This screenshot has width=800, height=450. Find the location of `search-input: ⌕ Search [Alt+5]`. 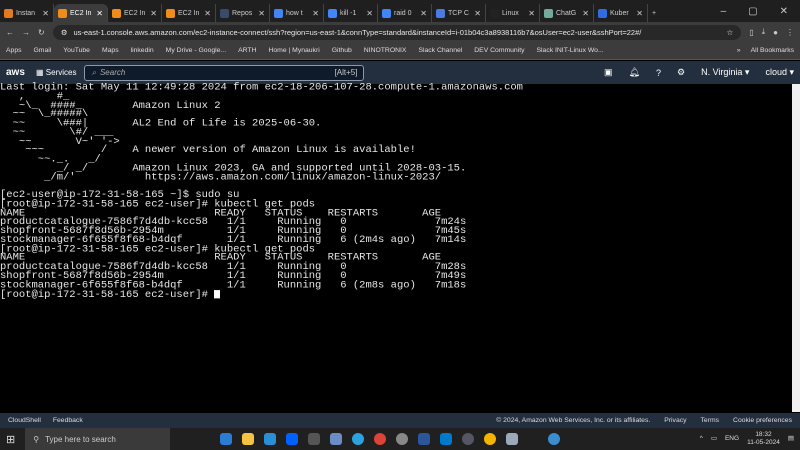

search-input: ⌕ Search [Alt+5] is located at coordinates (224, 72).